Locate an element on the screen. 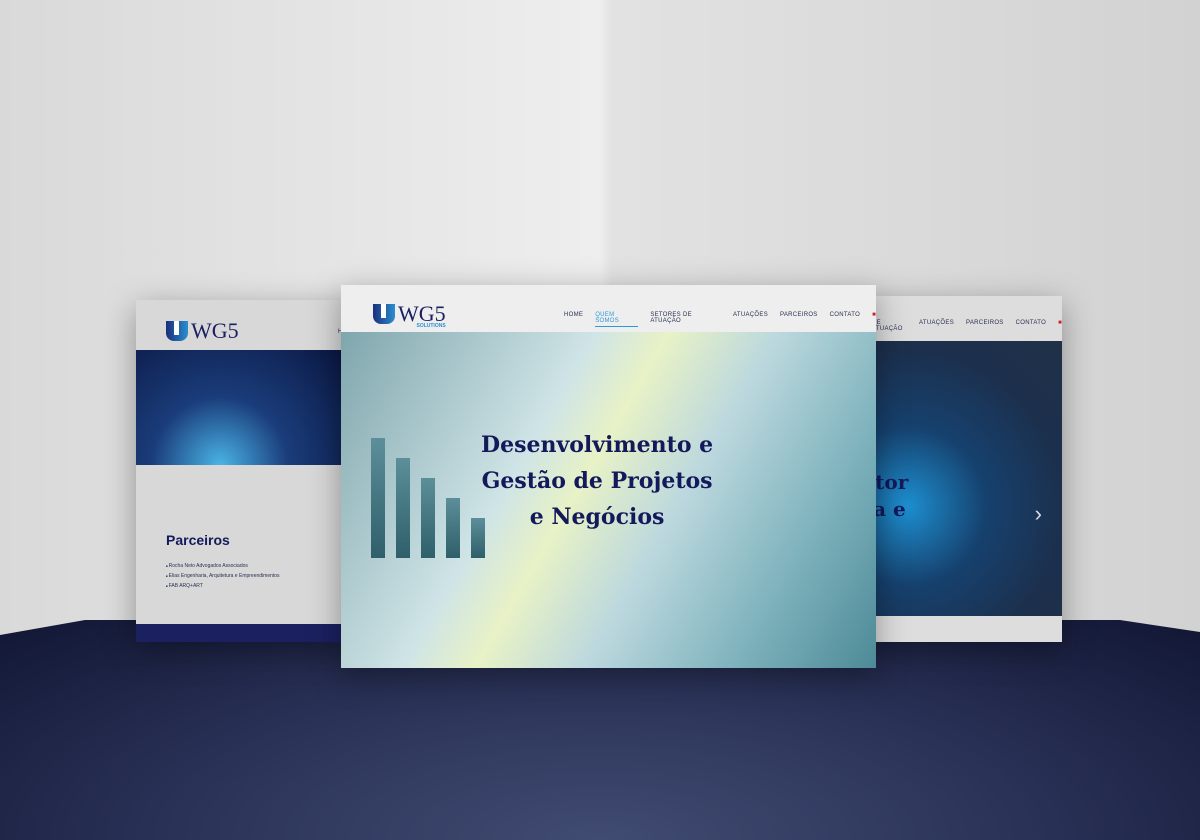 Image resolution: width=1200 pixels, height=840 pixels. logo: WG5 SOLUTIONS is located at coordinates (409, 315).